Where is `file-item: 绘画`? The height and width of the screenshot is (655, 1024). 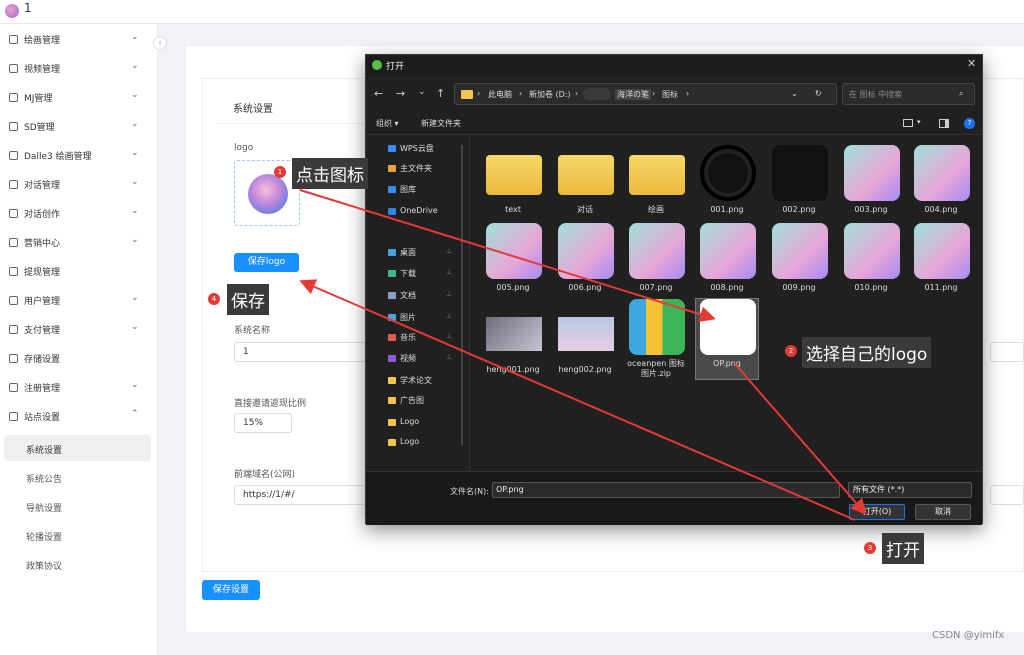 file-item: 绘画 is located at coordinates (656, 185).